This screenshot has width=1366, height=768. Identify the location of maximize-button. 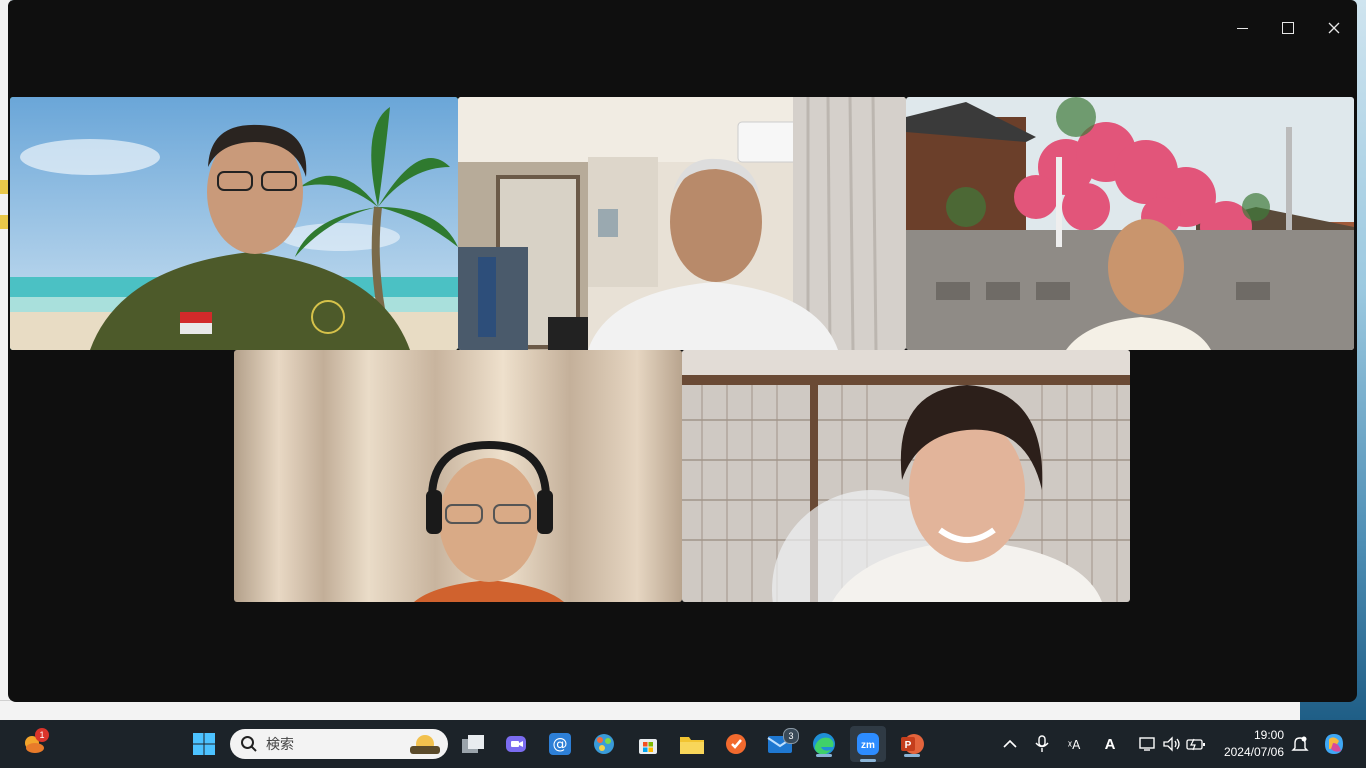
(1288, 28).